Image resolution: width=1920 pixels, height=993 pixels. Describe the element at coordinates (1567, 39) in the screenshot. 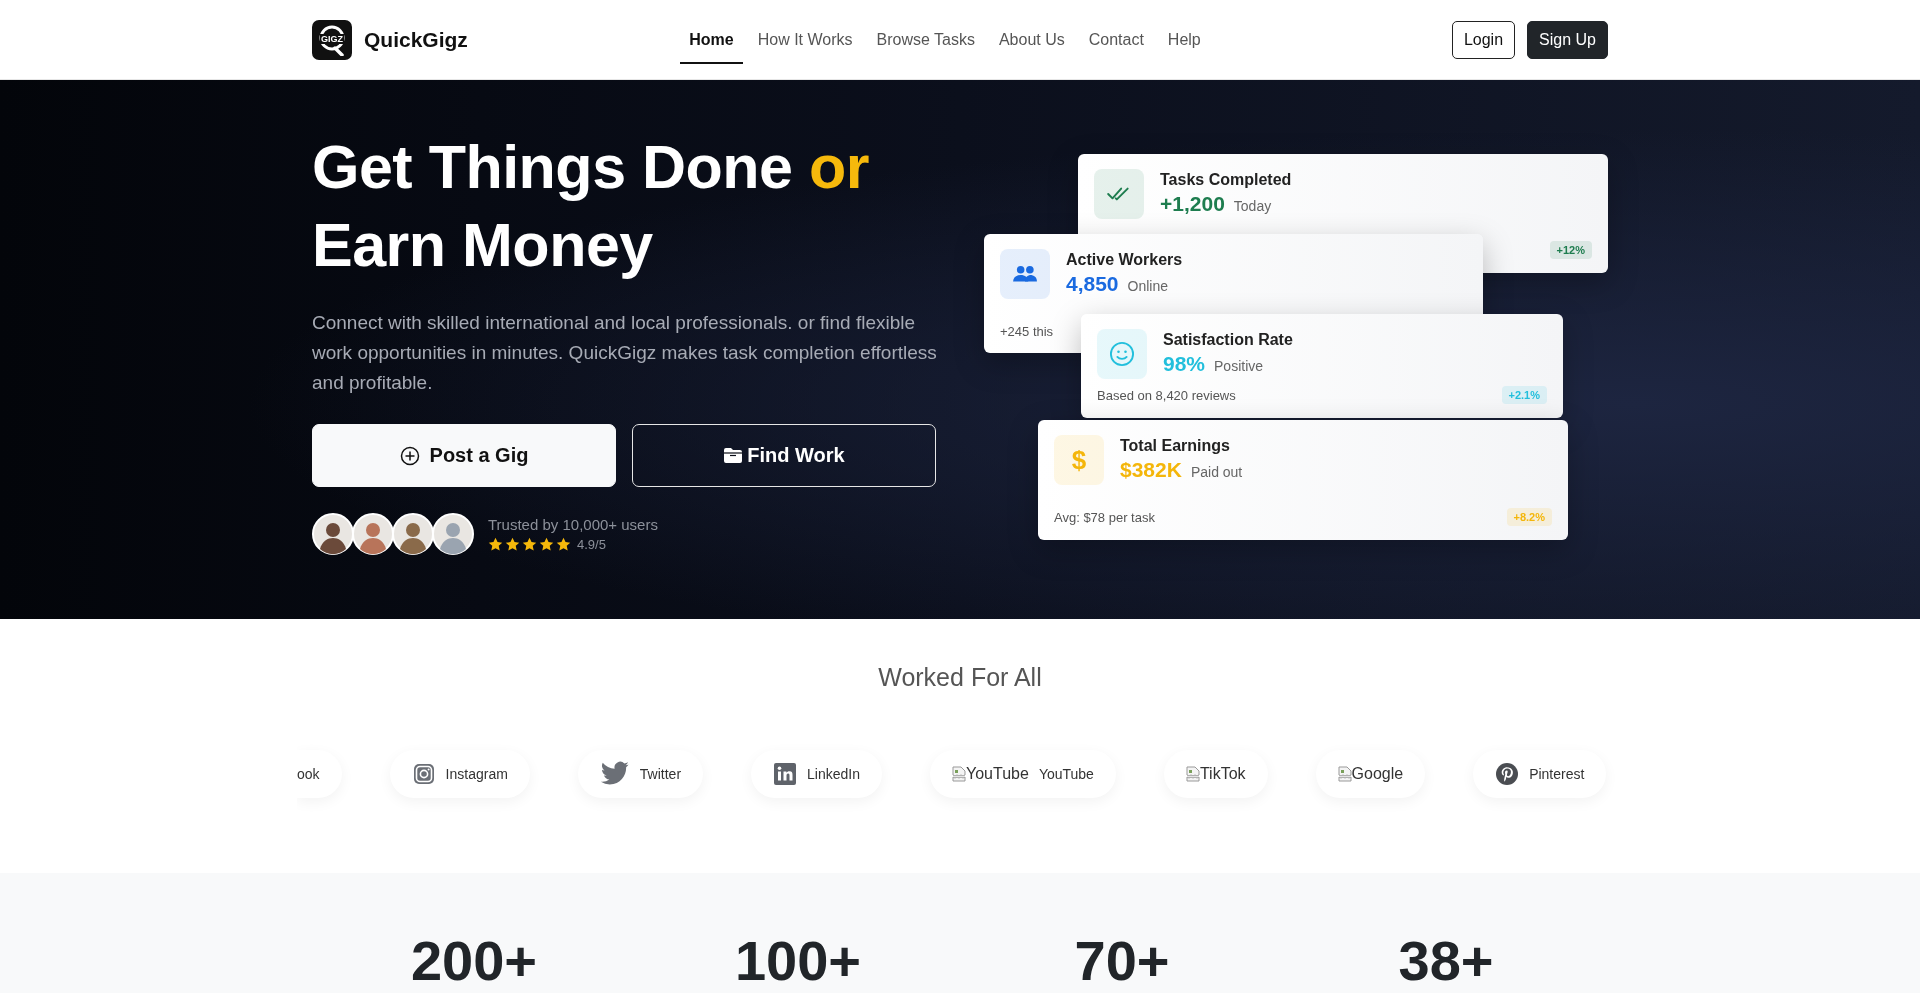

I see `signup-button: Sign Up` at that location.